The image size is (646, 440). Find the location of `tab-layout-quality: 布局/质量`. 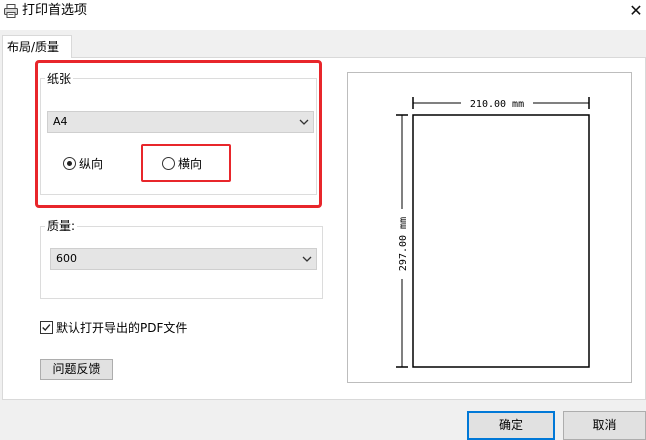

tab-layout-quality: 布局/质量 is located at coordinates (37, 46).